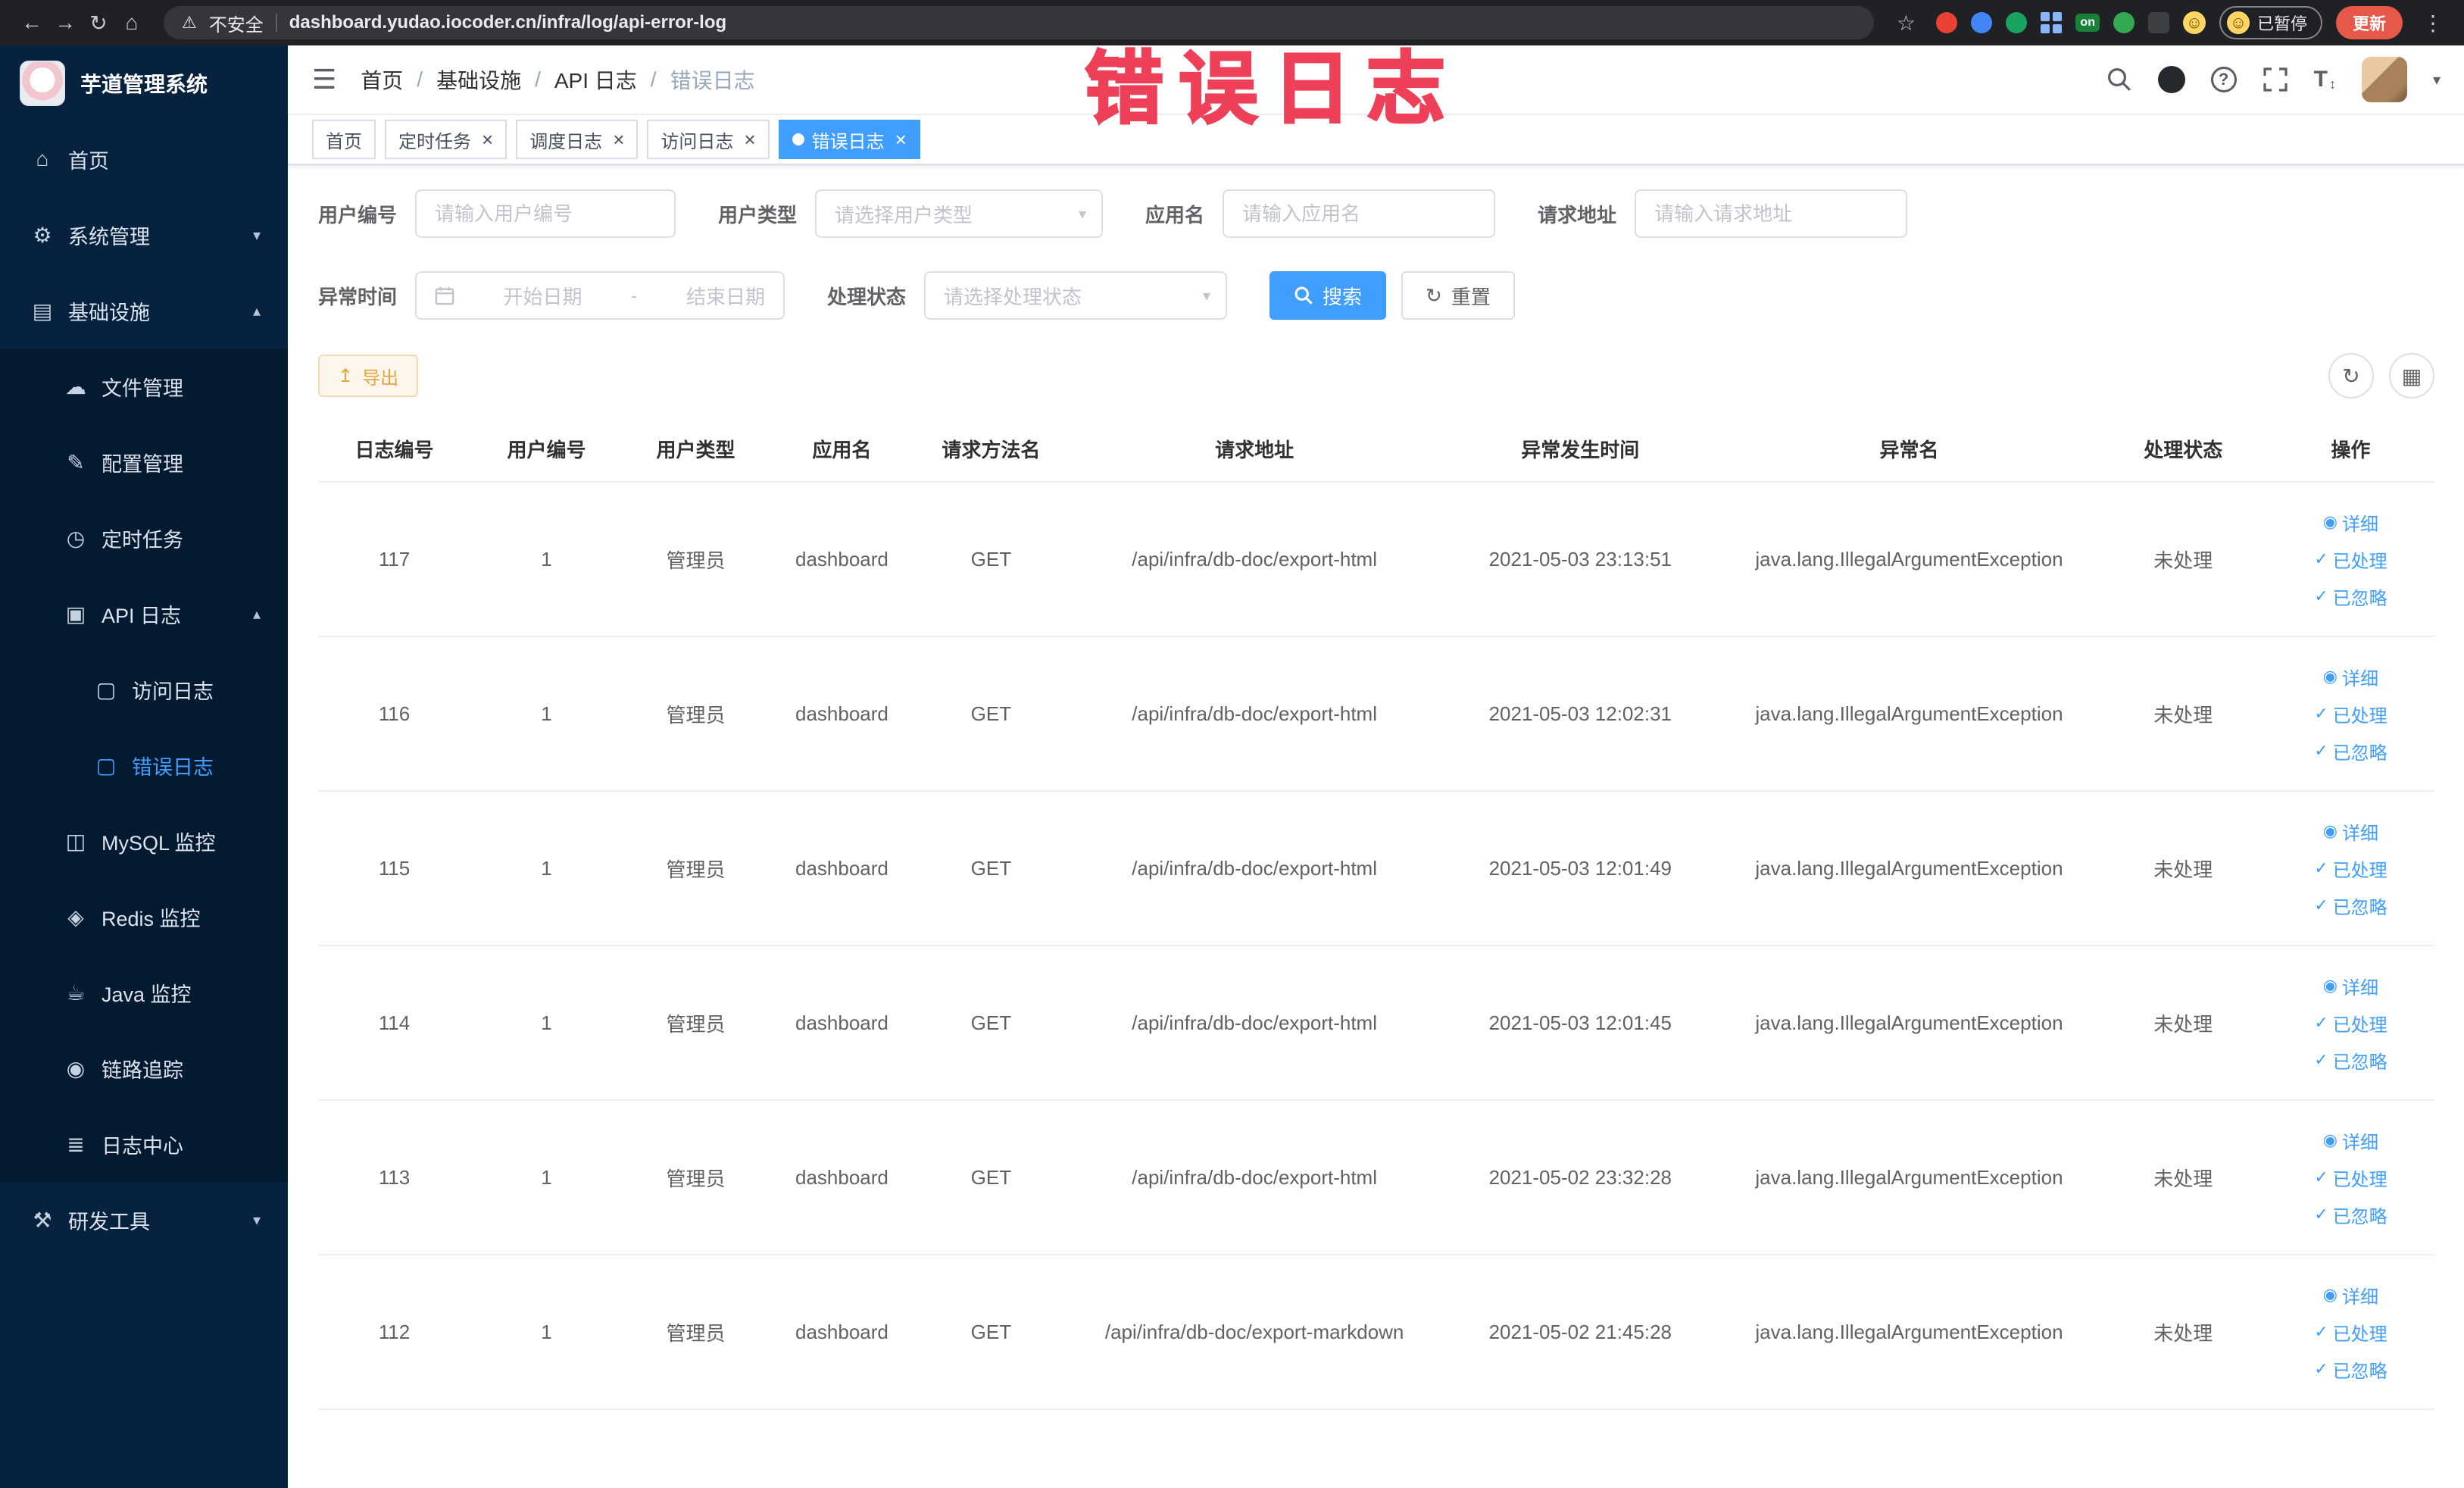 The image size is (2464, 1488). What do you see at coordinates (1905, 23) in the screenshot?
I see `bookmark-star-icon: ☆` at bounding box center [1905, 23].